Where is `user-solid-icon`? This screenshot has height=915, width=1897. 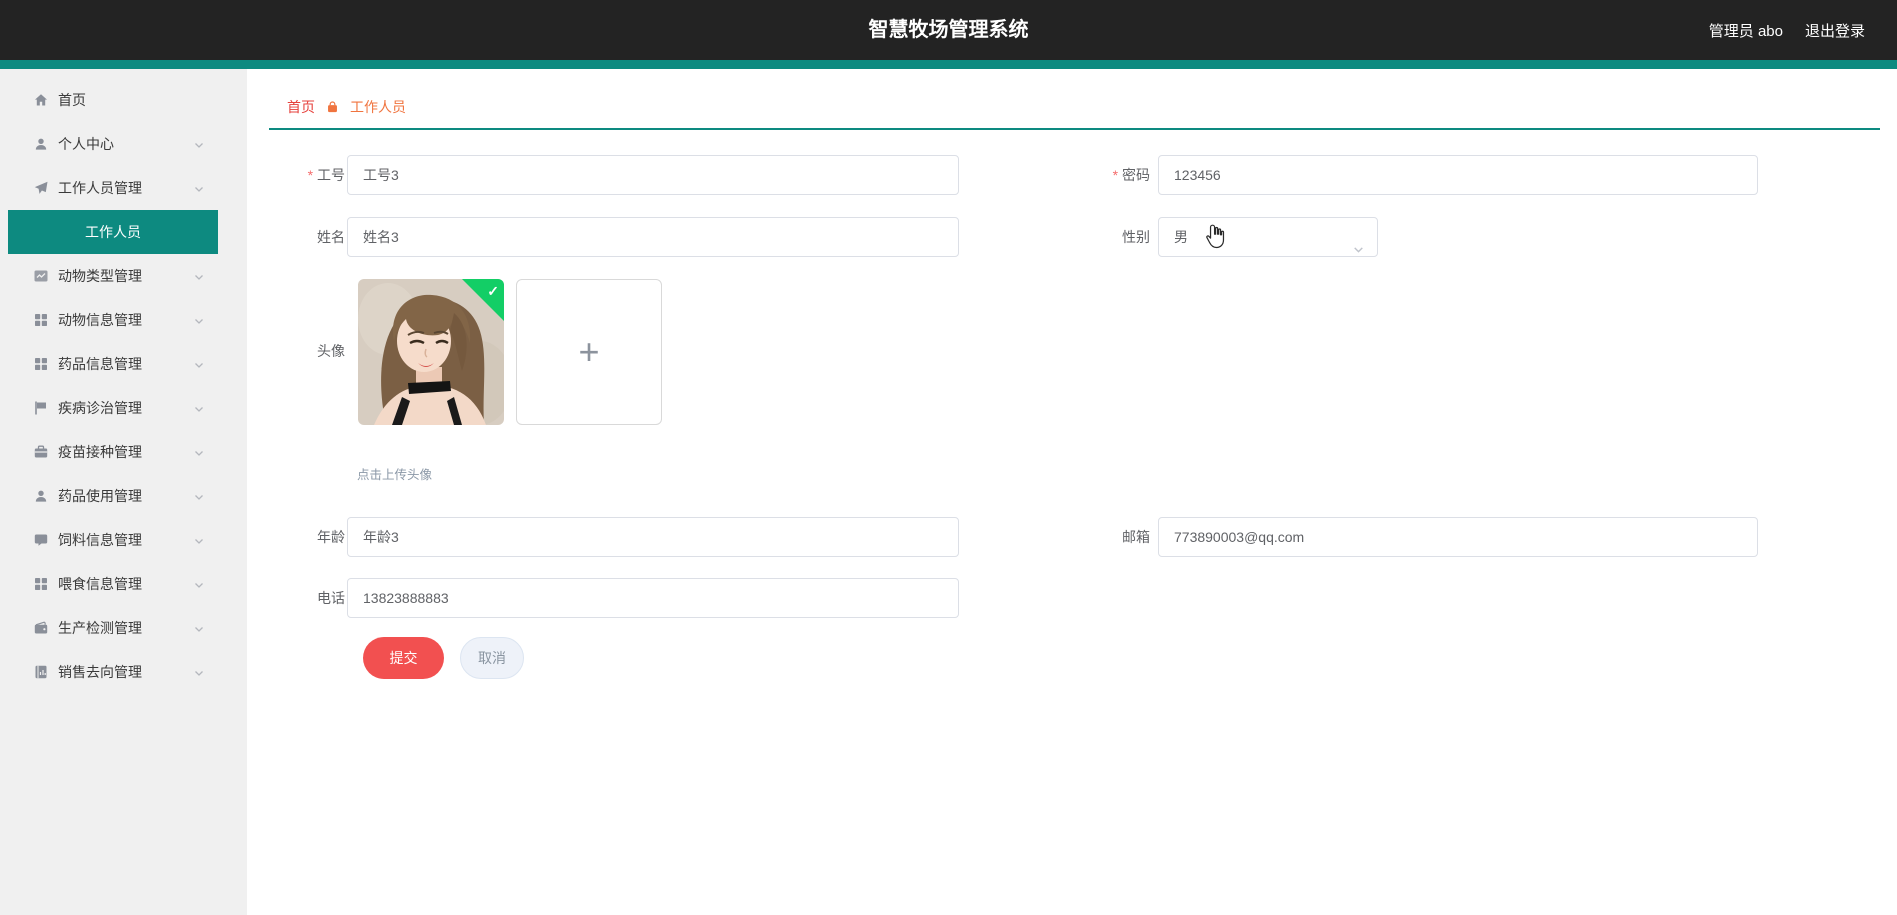
user-solid-icon is located at coordinates (41, 496).